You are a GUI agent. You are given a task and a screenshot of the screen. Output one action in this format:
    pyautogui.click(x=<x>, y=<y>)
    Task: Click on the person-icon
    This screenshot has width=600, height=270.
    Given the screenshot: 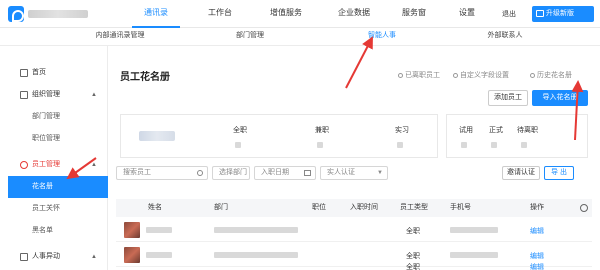 What is the action you would take?
    pyautogui.click(x=24, y=165)
    